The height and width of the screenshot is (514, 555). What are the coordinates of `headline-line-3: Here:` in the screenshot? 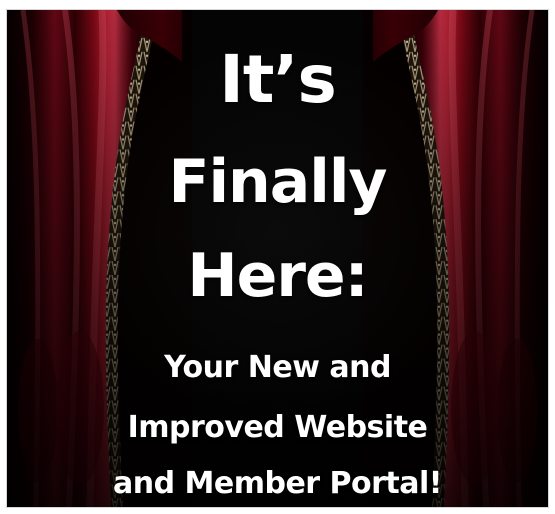 It's located at (277, 276).